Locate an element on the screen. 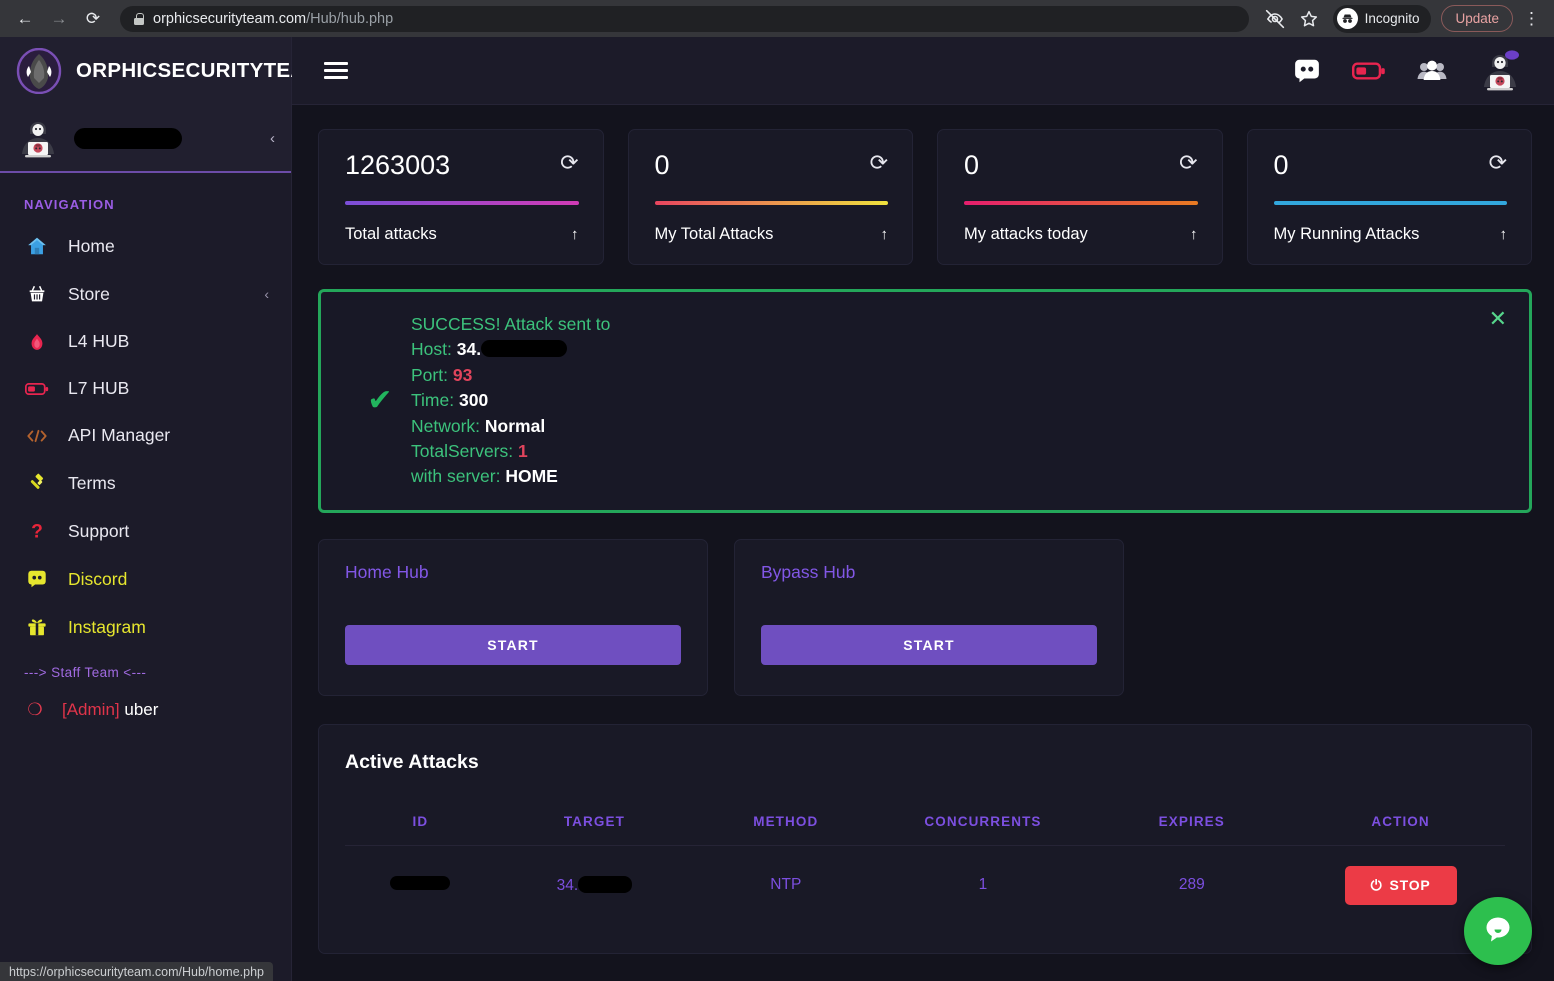 The height and width of the screenshot is (981, 1554). sidebar-item-support: ? Support is located at coordinates (145, 531).